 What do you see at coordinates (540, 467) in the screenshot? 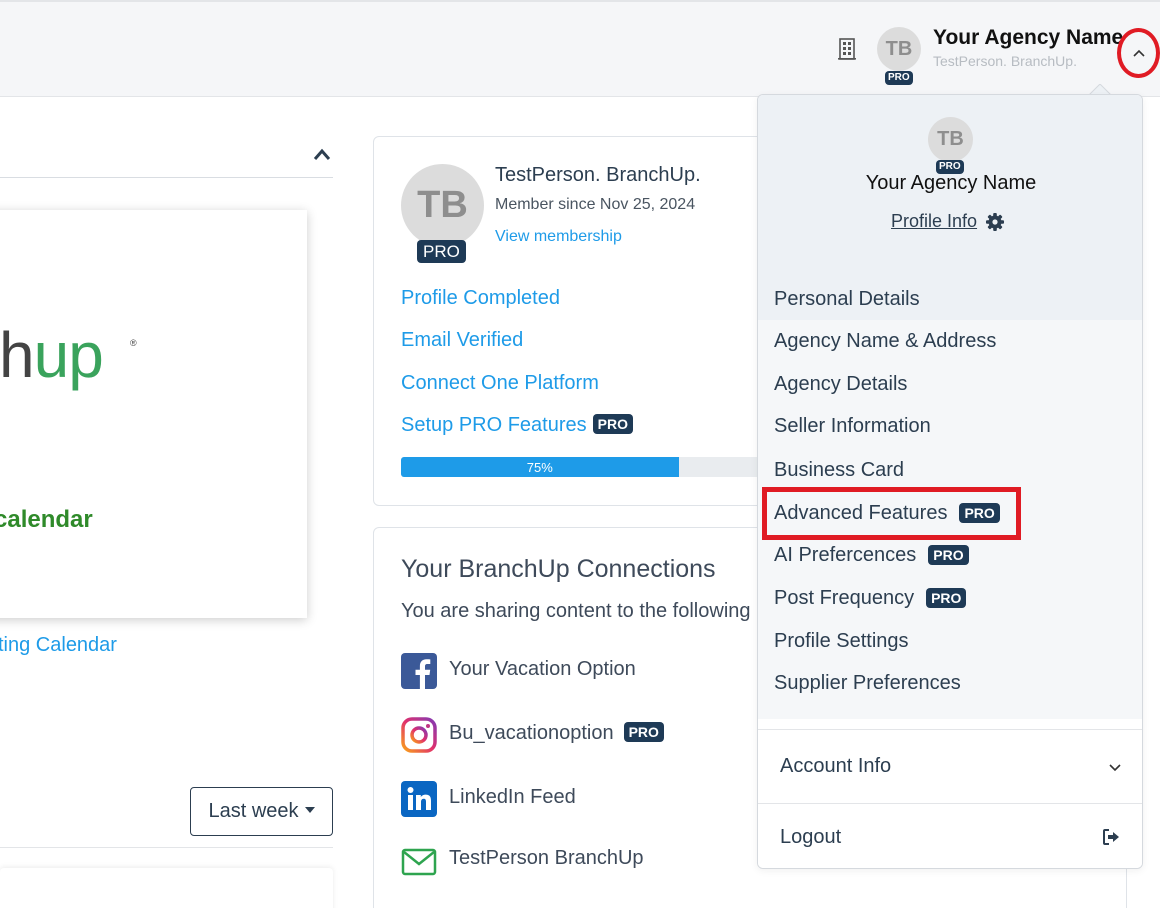
I see `progress-fill: 75%` at bounding box center [540, 467].